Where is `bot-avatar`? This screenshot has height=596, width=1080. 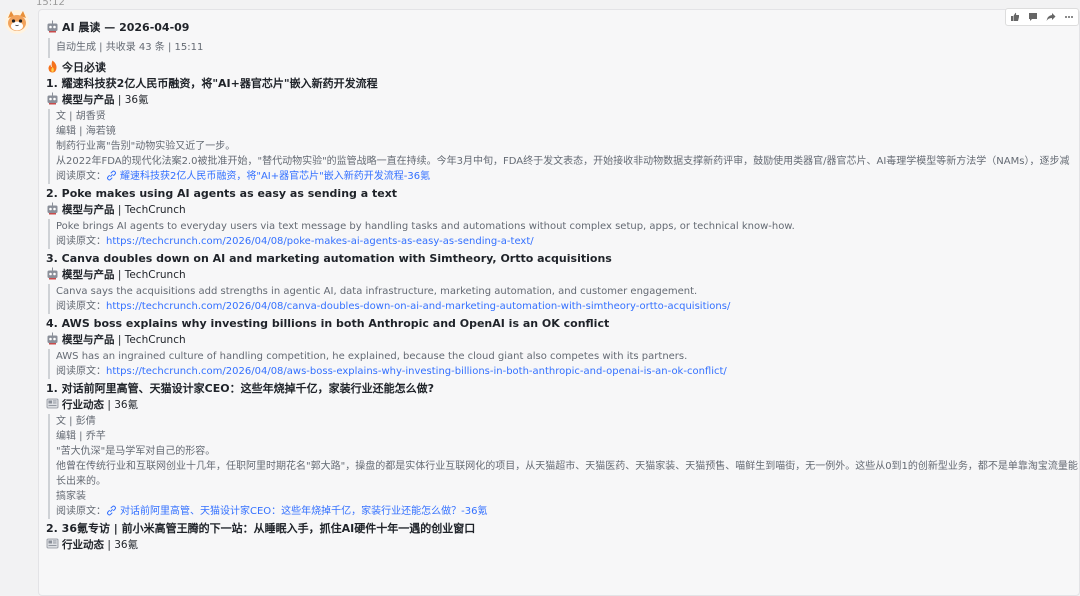 bot-avatar is located at coordinates (17, 22).